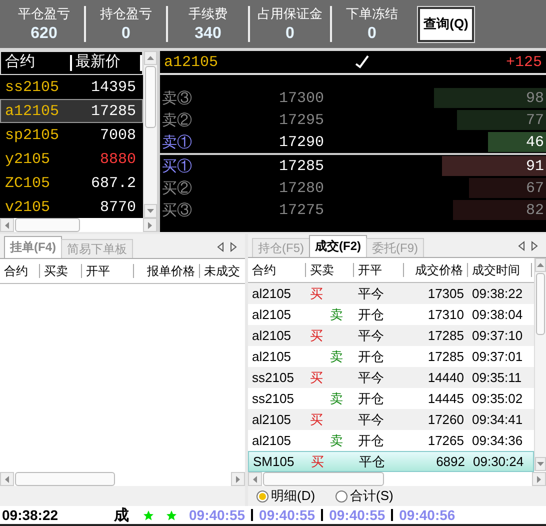  What do you see at coordinates (391, 335) in the screenshot?
I see `trade-row: al2105 买 平今 17285 09:37:10` at bounding box center [391, 335].